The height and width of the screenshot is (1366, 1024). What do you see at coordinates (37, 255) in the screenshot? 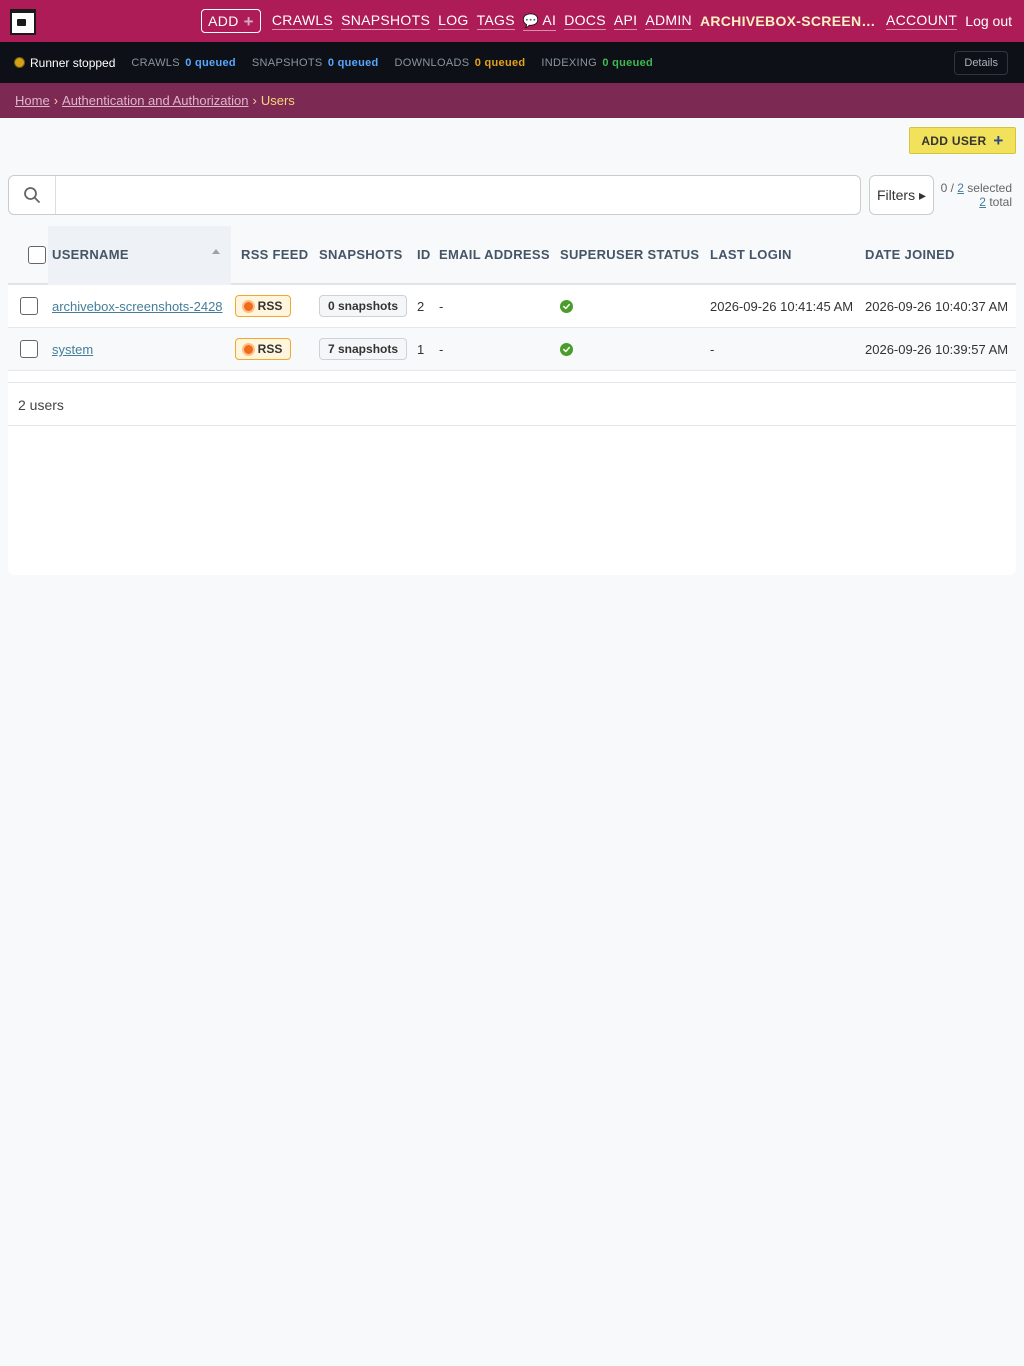
I see `select-all-checkbox` at bounding box center [37, 255].